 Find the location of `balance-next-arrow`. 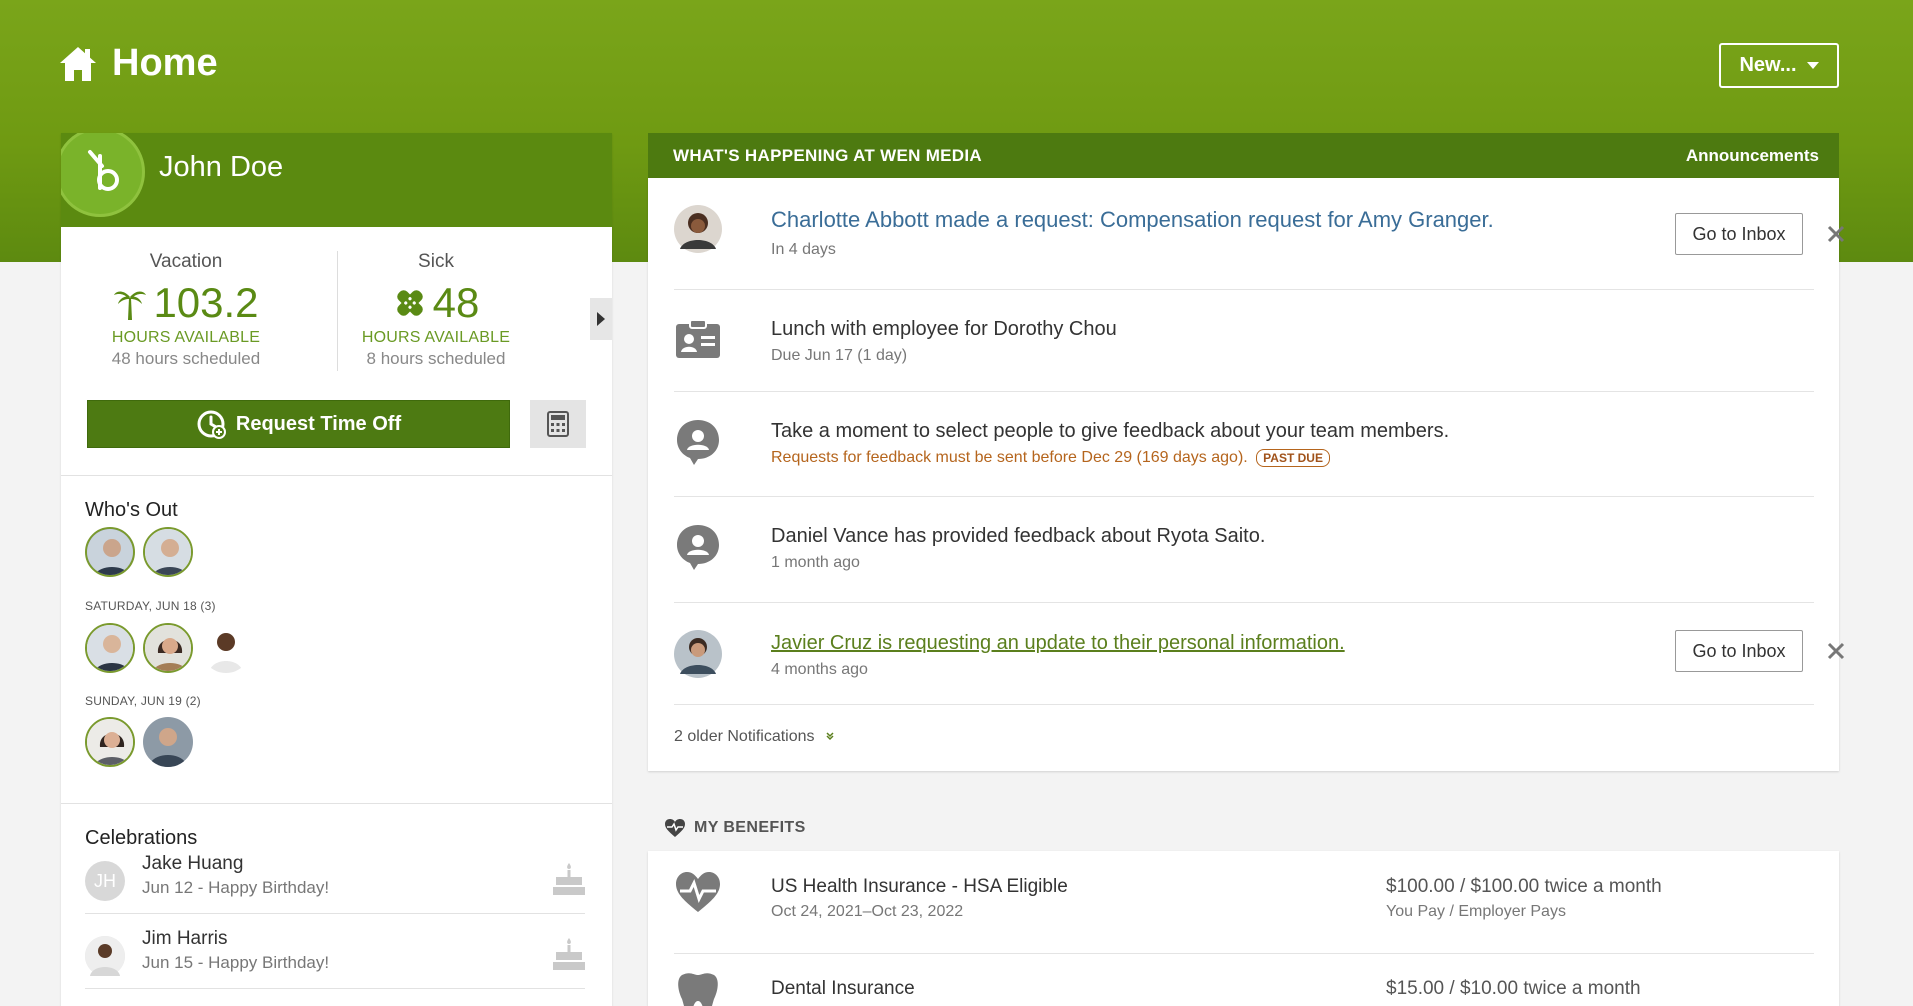

balance-next-arrow is located at coordinates (601, 319).